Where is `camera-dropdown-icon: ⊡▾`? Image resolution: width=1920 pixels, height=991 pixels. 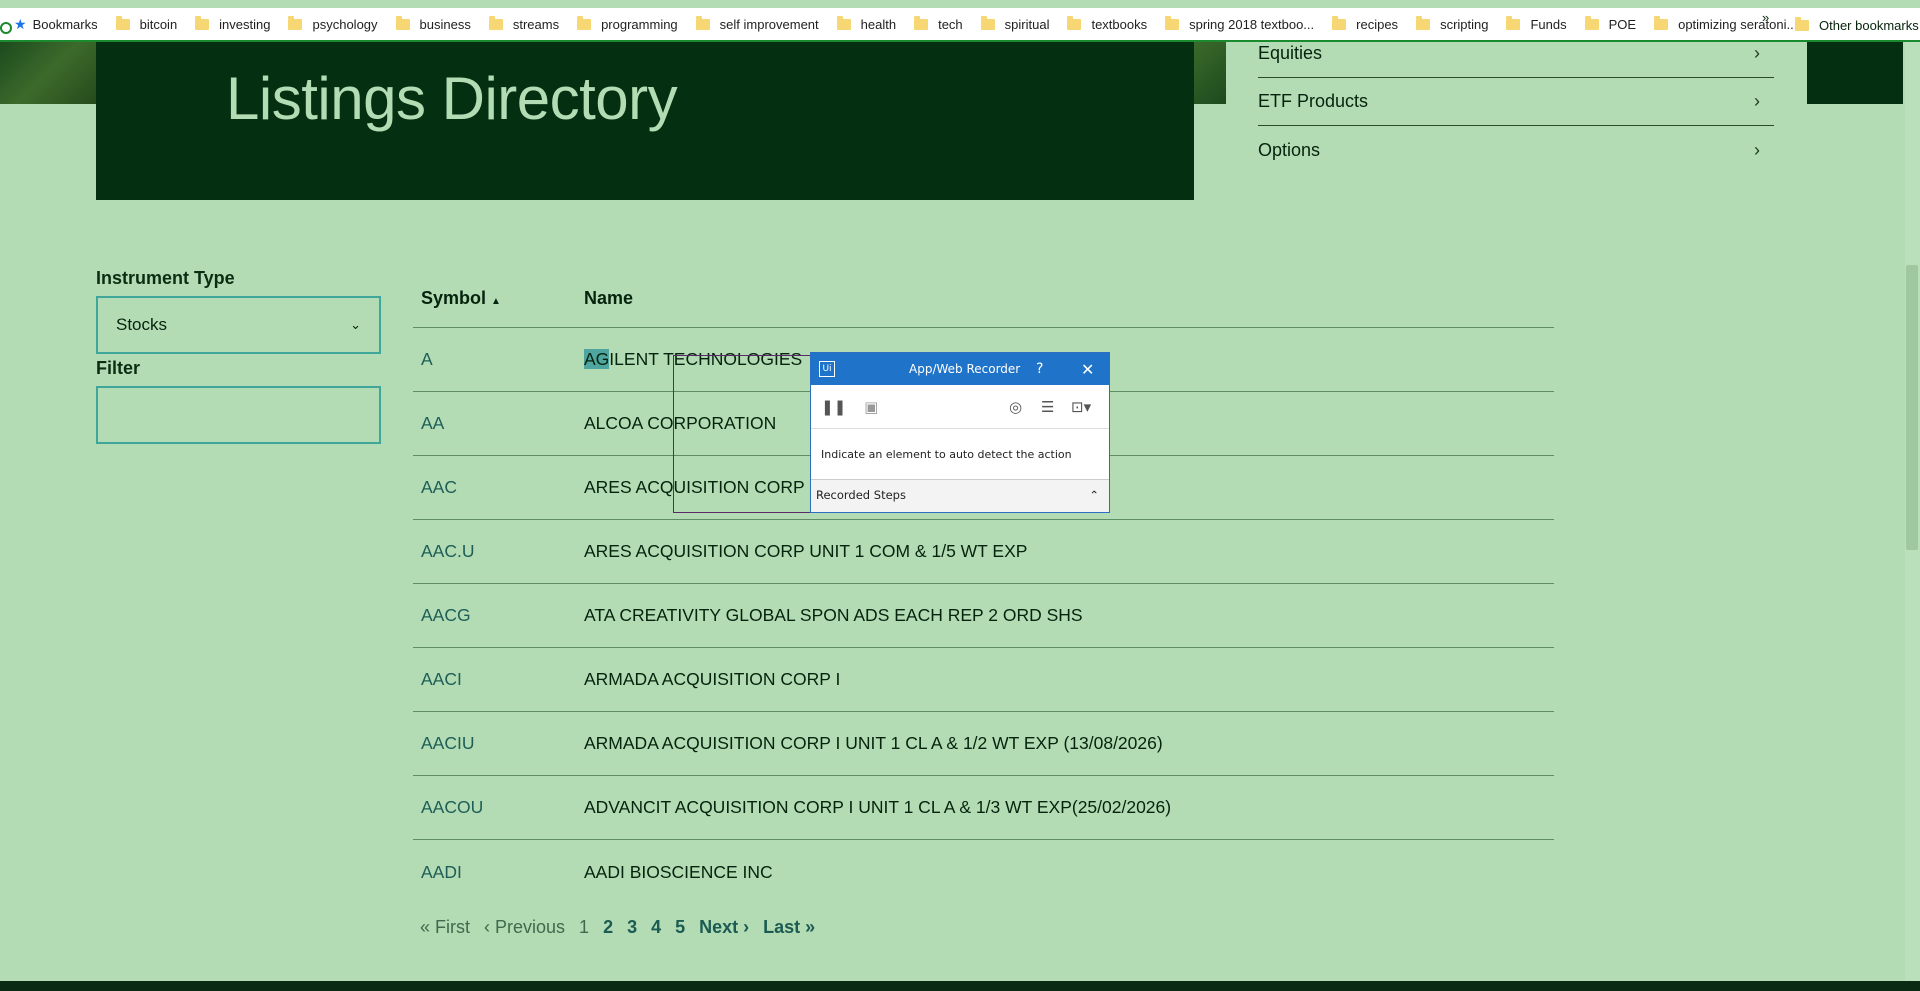
camera-dropdown-icon: ⊡▾ is located at coordinates (1081, 407).